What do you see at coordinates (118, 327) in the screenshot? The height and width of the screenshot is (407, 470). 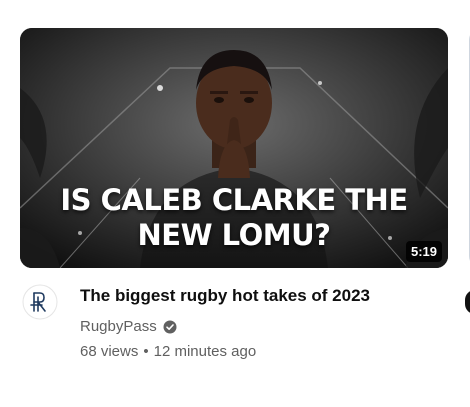 I see `channel-name: RugbyPass` at bounding box center [118, 327].